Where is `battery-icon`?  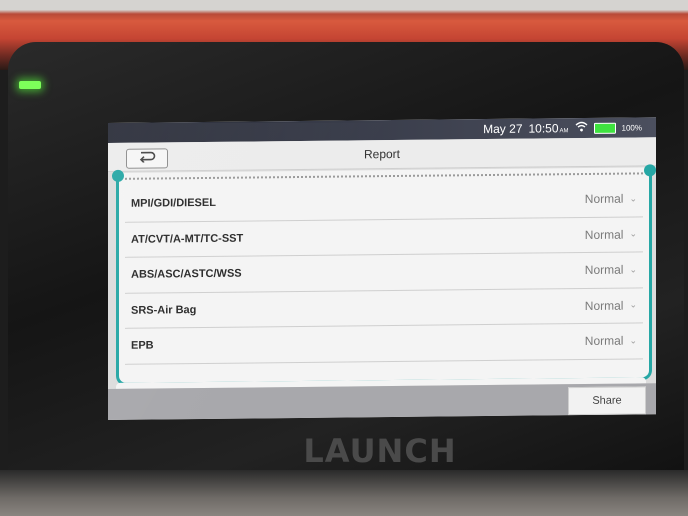
battery-icon is located at coordinates (604, 128).